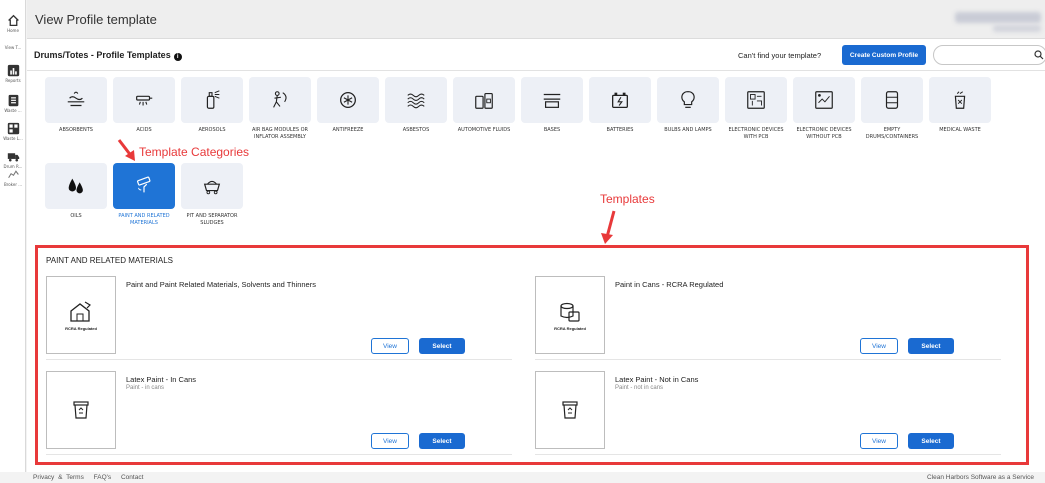 Image resolution: width=1045 pixels, height=483 pixels. I want to click on category-bases: BASES, so click(553, 117).